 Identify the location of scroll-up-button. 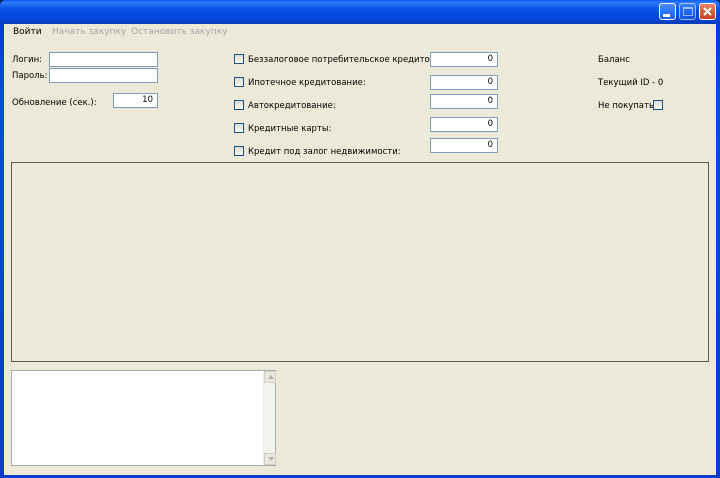
(270, 377).